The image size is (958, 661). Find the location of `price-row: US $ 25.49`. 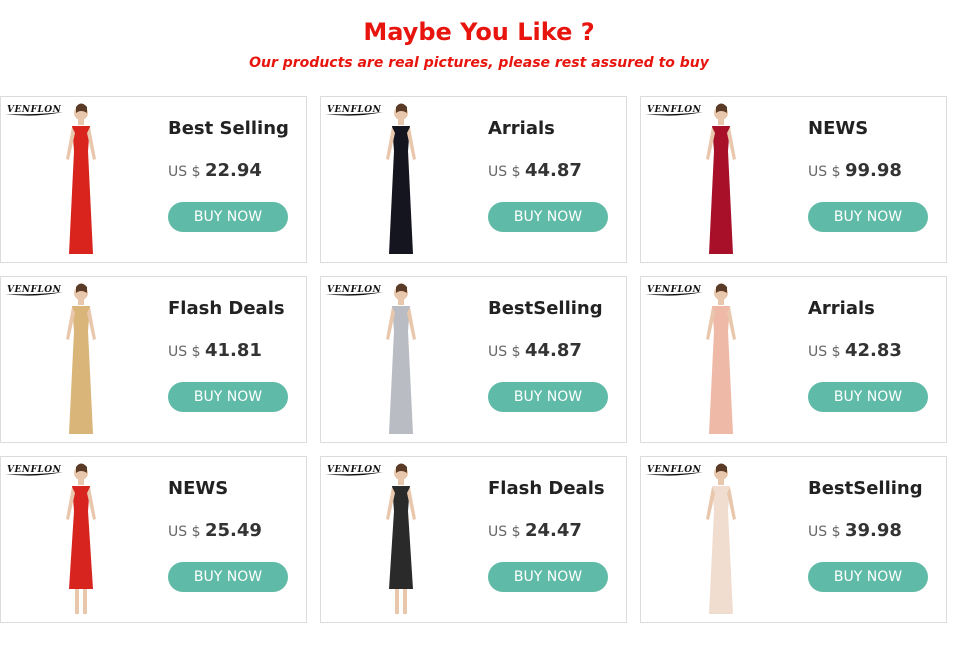

price-row: US $ 25.49 is located at coordinates (215, 530).